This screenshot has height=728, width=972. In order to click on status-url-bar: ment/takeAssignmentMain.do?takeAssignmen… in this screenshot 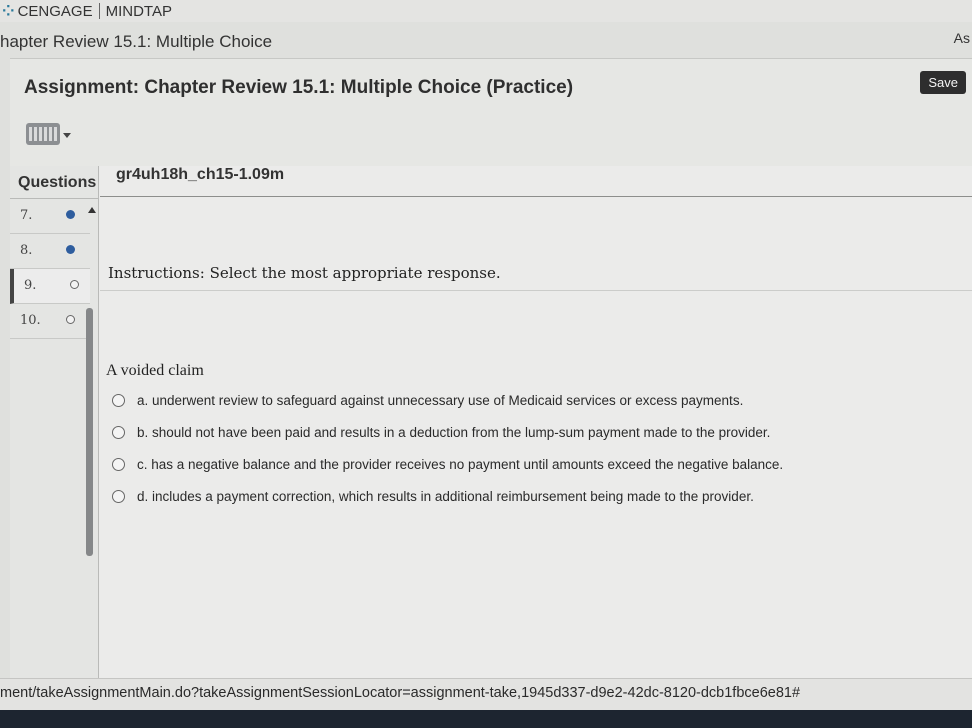, I will do `click(486, 694)`.